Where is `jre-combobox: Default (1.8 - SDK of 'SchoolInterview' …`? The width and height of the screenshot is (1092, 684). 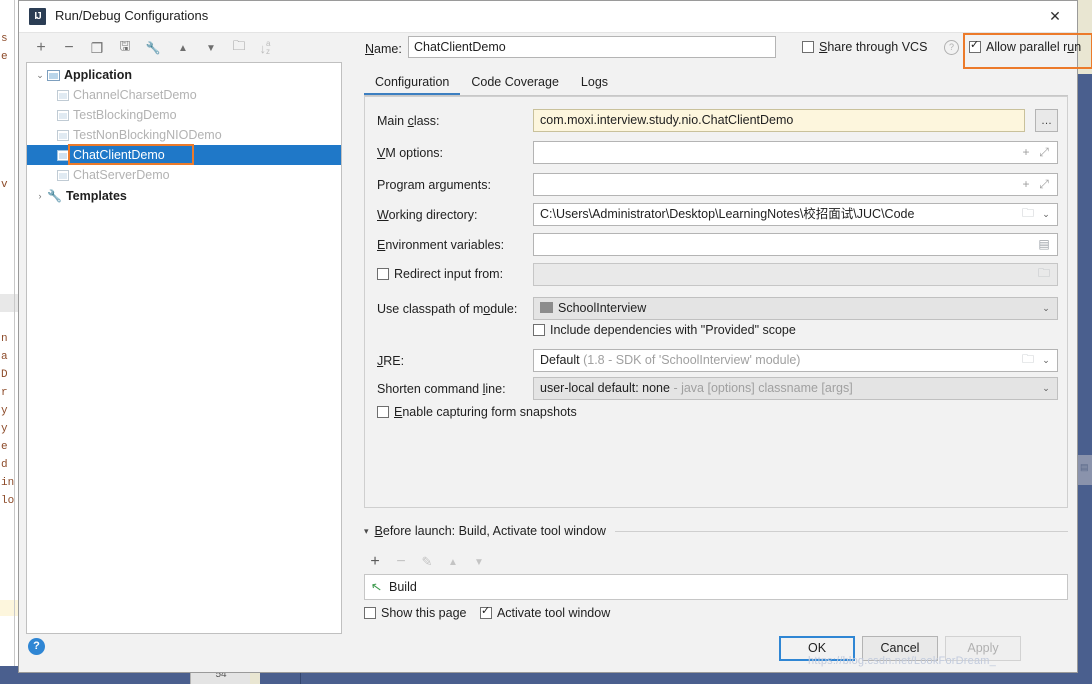
jre-combobox: Default (1.8 - SDK of 'SchoolInterview' … is located at coordinates (795, 360).